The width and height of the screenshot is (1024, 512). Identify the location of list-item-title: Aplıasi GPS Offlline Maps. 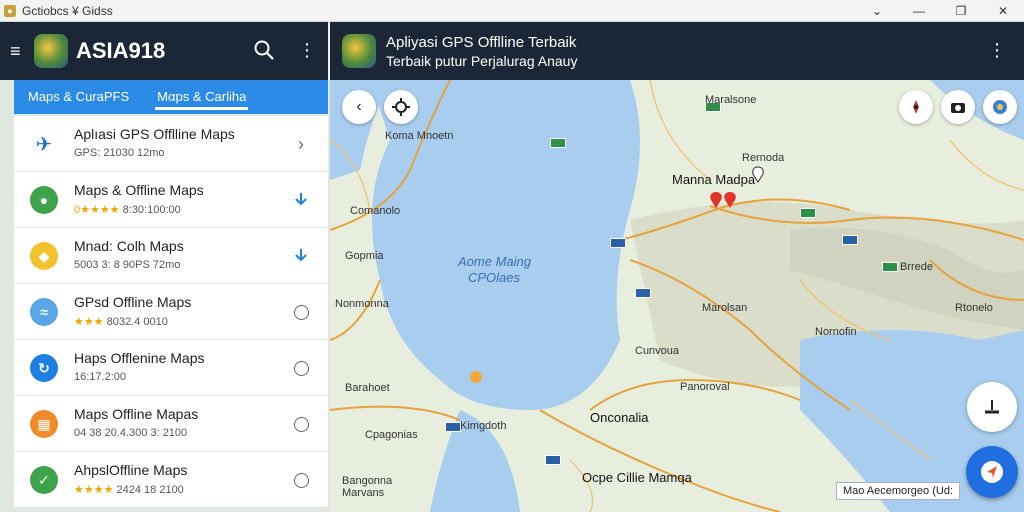
(154, 134).